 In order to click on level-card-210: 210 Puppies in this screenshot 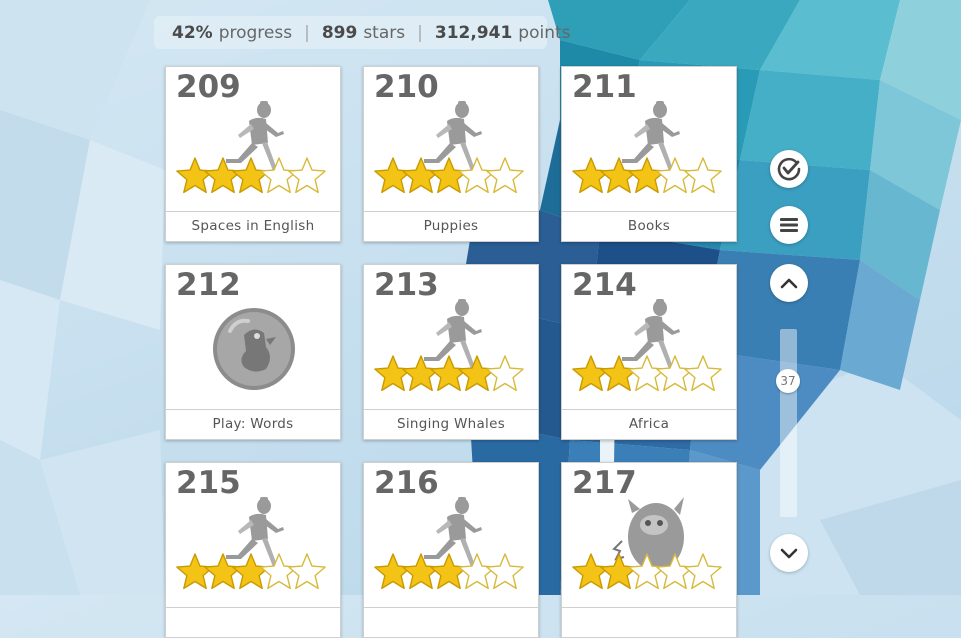, I will do `click(451, 154)`.